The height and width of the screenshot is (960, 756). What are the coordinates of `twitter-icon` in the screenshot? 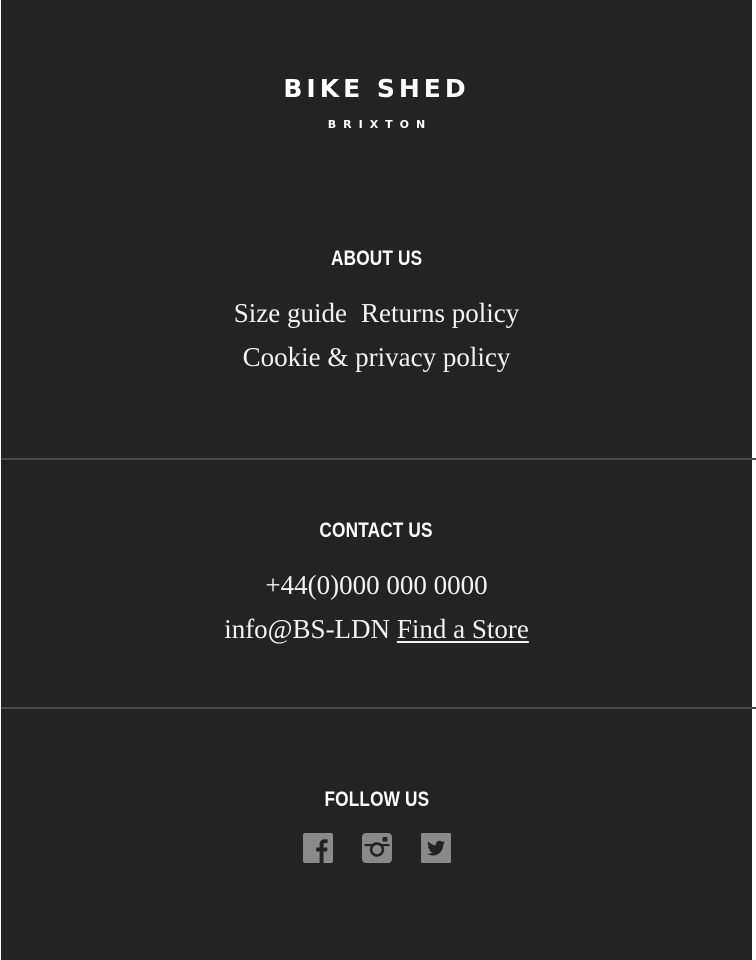 It's located at (435, 848).